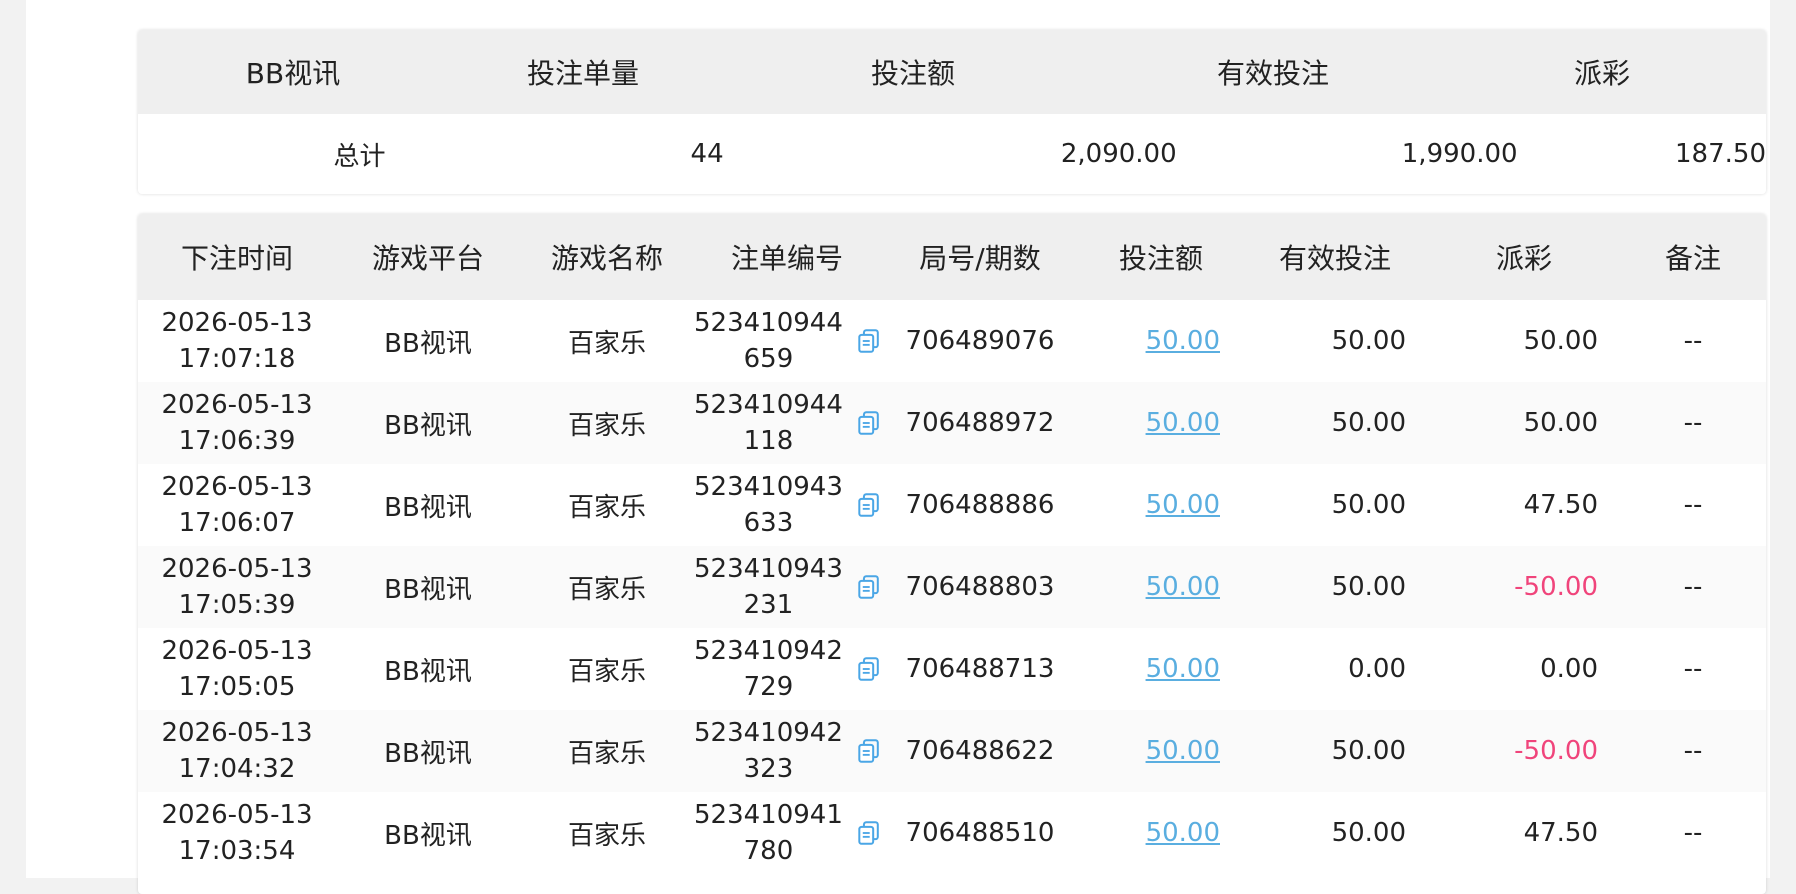 The width and height of the screenshot is (1796, 894). I want to click on order-no-part2: 323, so click(768, 769).